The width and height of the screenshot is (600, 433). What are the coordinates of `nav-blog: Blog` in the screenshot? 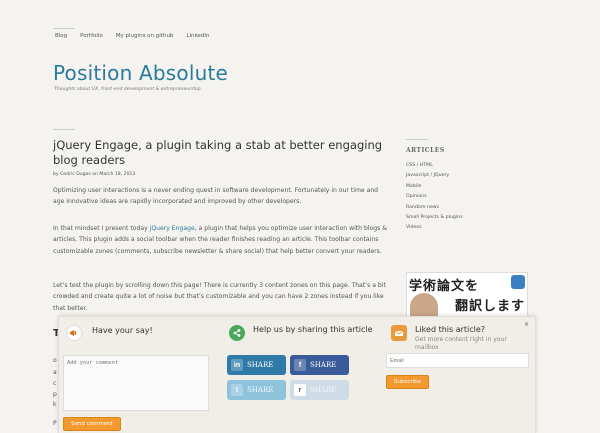 It's located at (61, 36).